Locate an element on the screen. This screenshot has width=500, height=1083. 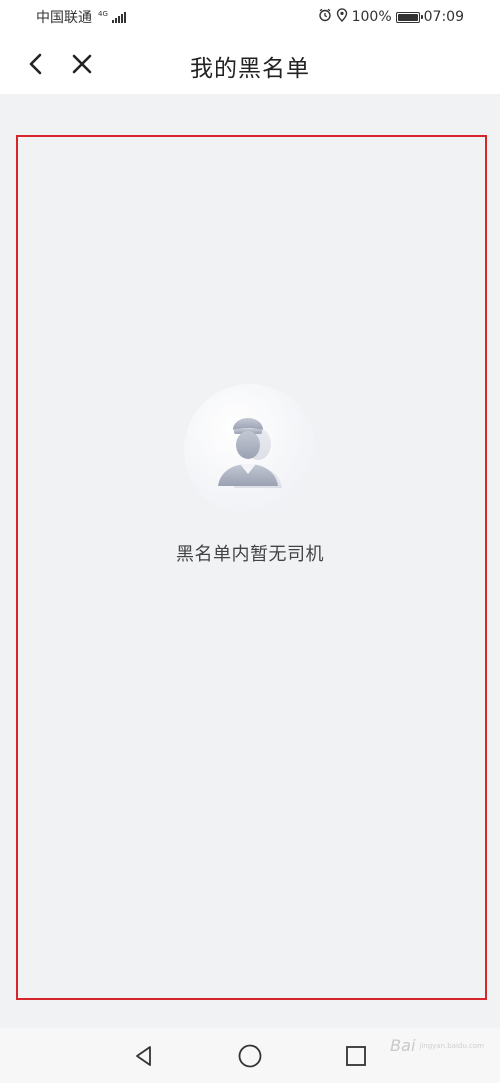
status-left: 中国联通 4G is located at coordinates (81, 17).